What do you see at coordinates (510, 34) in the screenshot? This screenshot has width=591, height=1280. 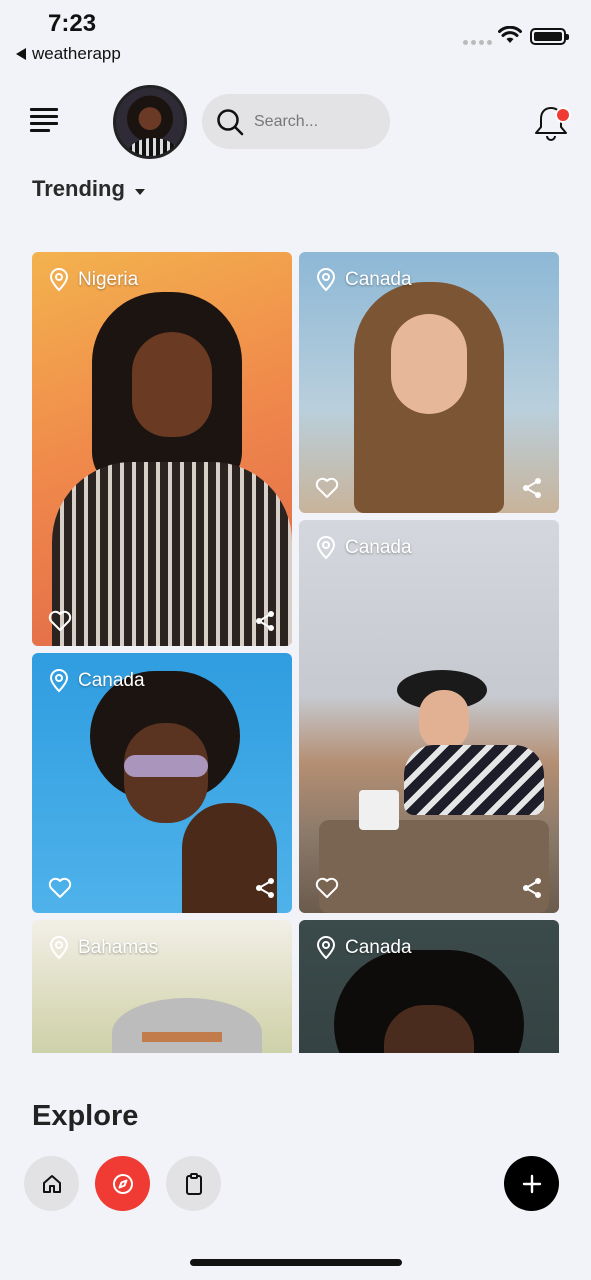 I see `wifi-icon` at bounding box center [510, 34].